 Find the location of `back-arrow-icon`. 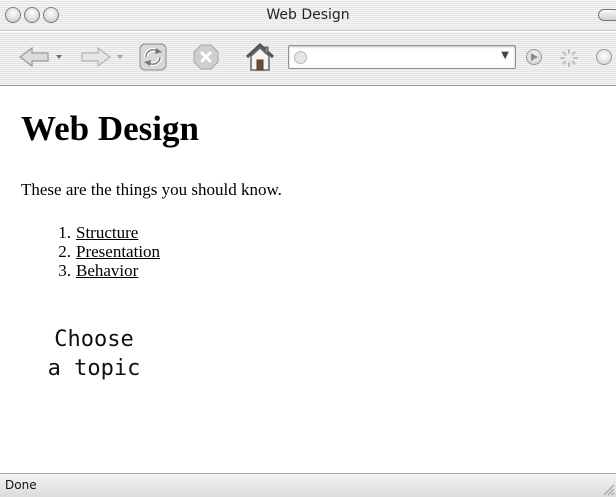

back-arrow-icon is located at coordinates (40, 57).